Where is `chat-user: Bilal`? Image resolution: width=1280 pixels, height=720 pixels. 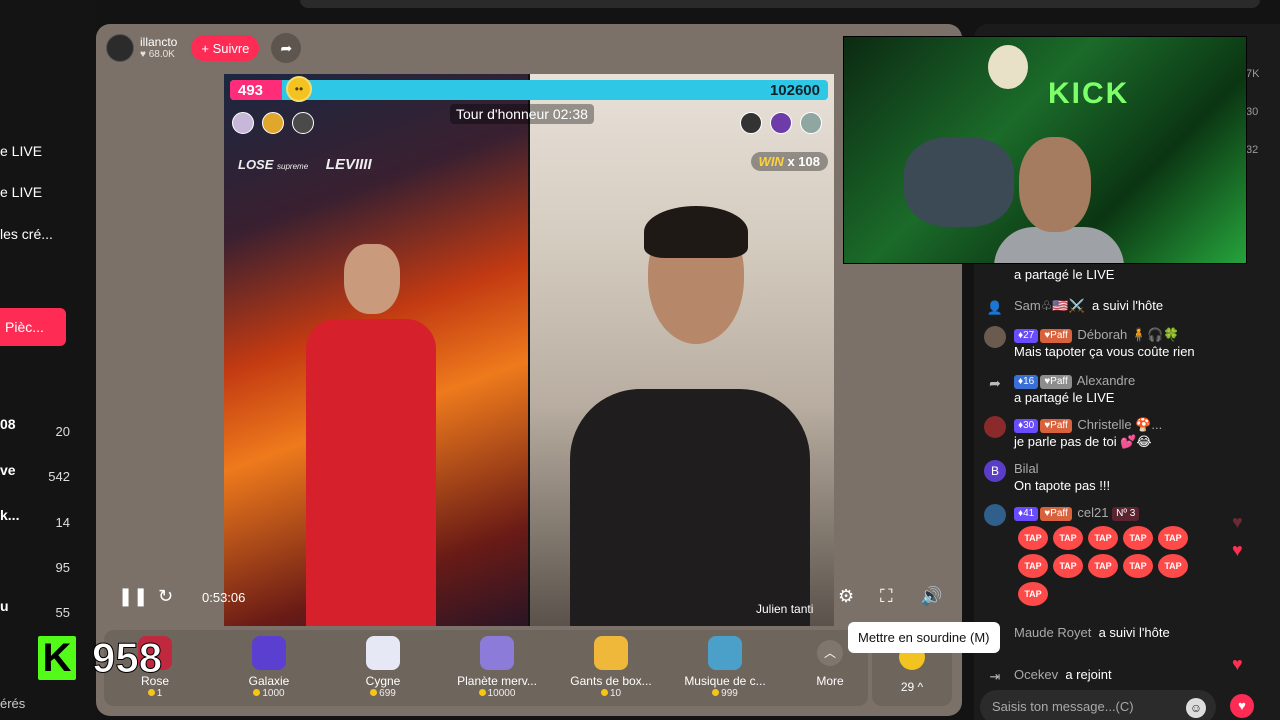 chat-user: Bilal is located at coordinates (1026, 468).